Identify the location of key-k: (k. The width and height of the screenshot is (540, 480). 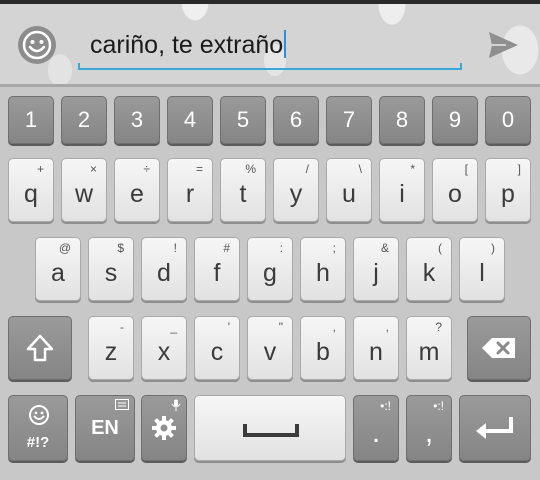
(429, 269).